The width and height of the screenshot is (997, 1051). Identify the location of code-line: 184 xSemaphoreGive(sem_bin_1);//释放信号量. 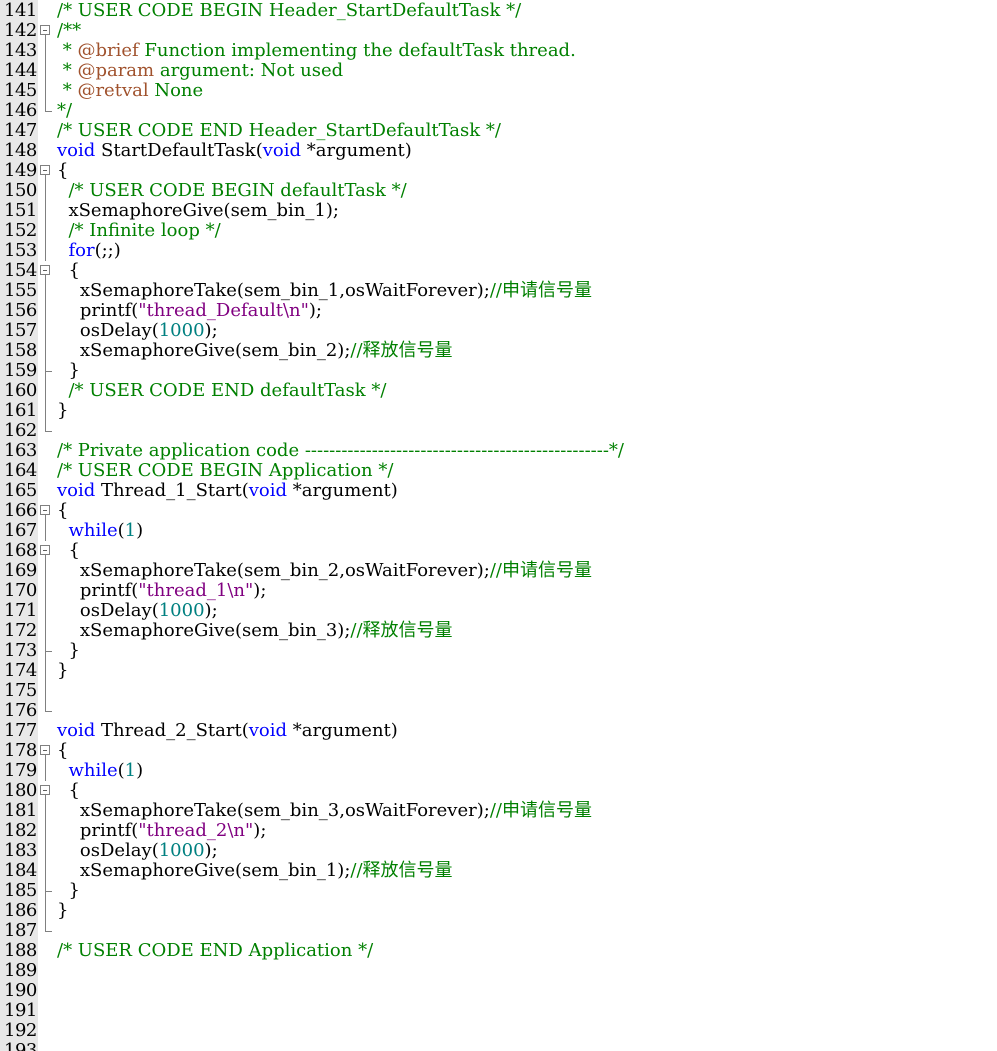
(498, 871).